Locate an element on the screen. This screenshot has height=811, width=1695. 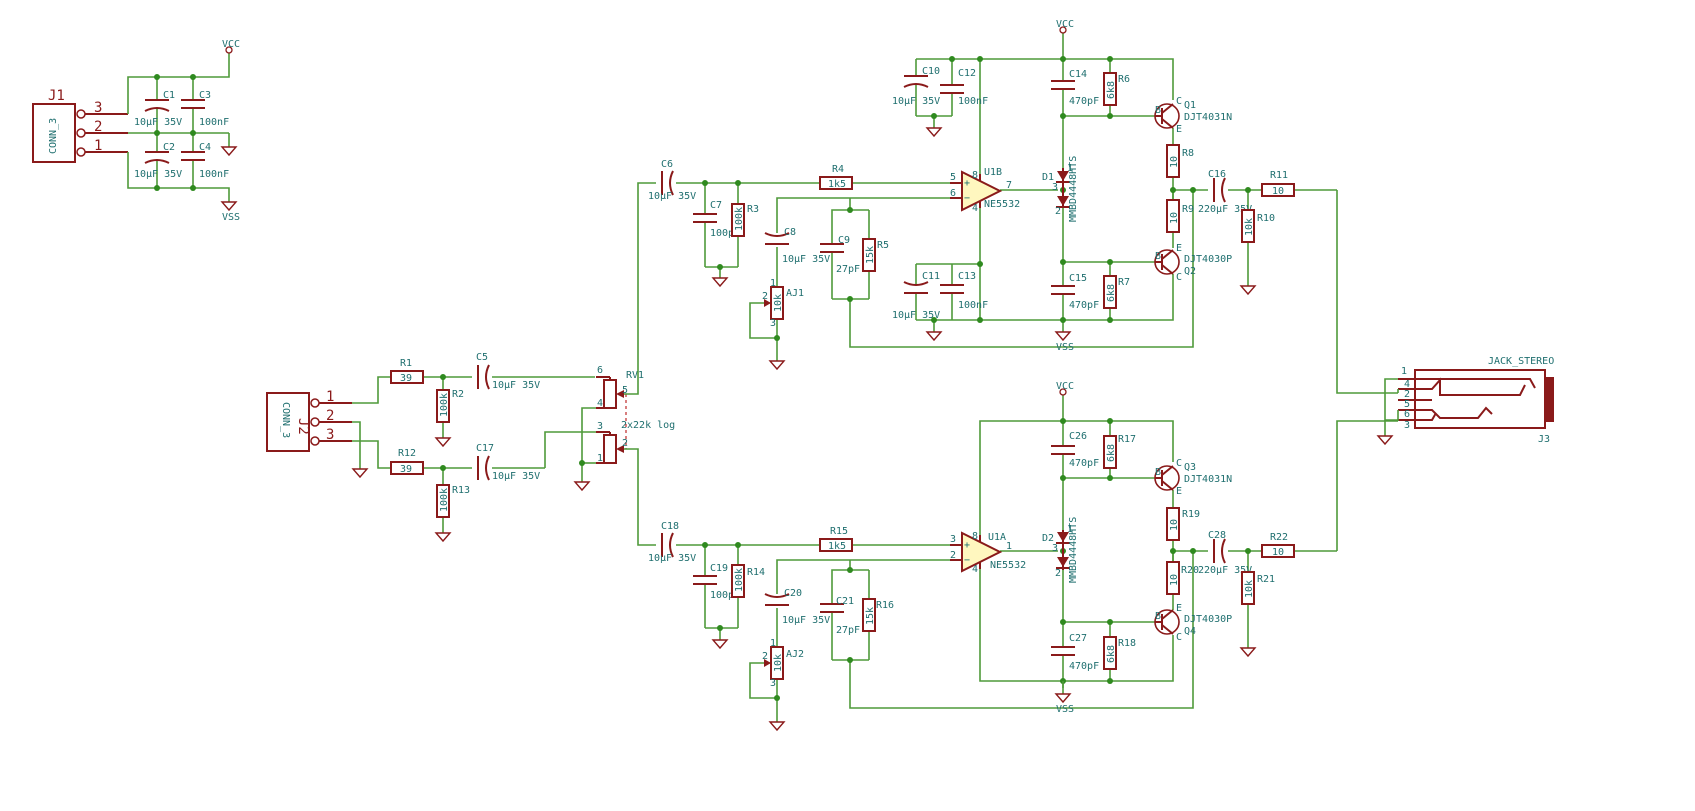
capacitor-c12 is located at coordinates (952, 89).